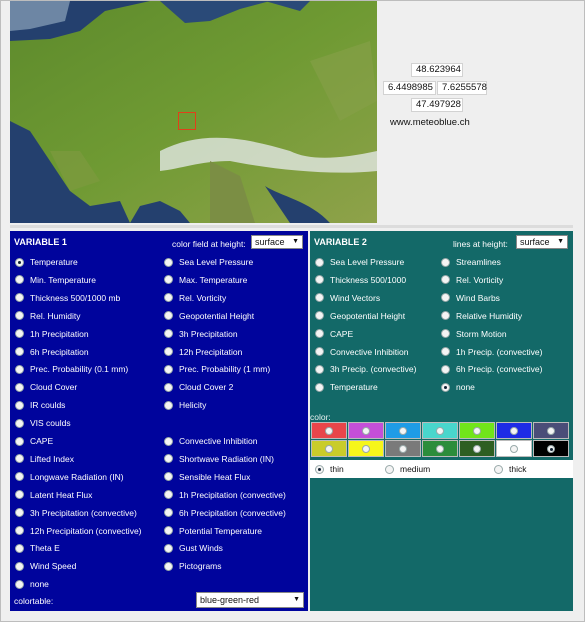 This screenshot has width=585, height=622. What do you see at coordinates (369, 351) in the screenshot?
I see `radio-label: Convective Inhibition` at bounding box center [369, 351].